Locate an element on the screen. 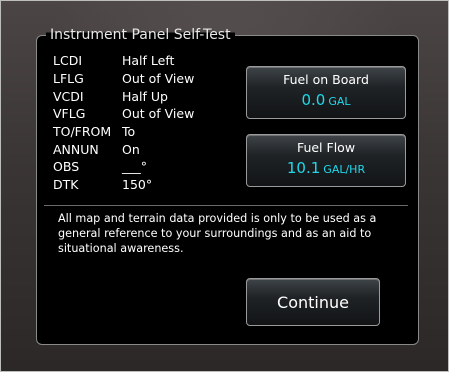  status-value: Half Left is located at coordinates (148, 61).